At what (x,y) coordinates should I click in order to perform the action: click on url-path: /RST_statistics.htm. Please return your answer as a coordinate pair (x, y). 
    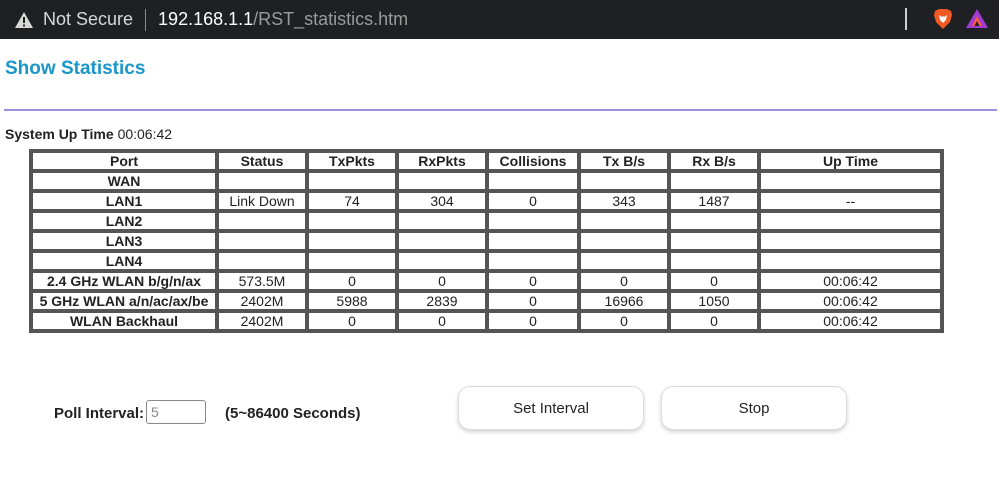
    Looking at the image, I should click on (331, 19).